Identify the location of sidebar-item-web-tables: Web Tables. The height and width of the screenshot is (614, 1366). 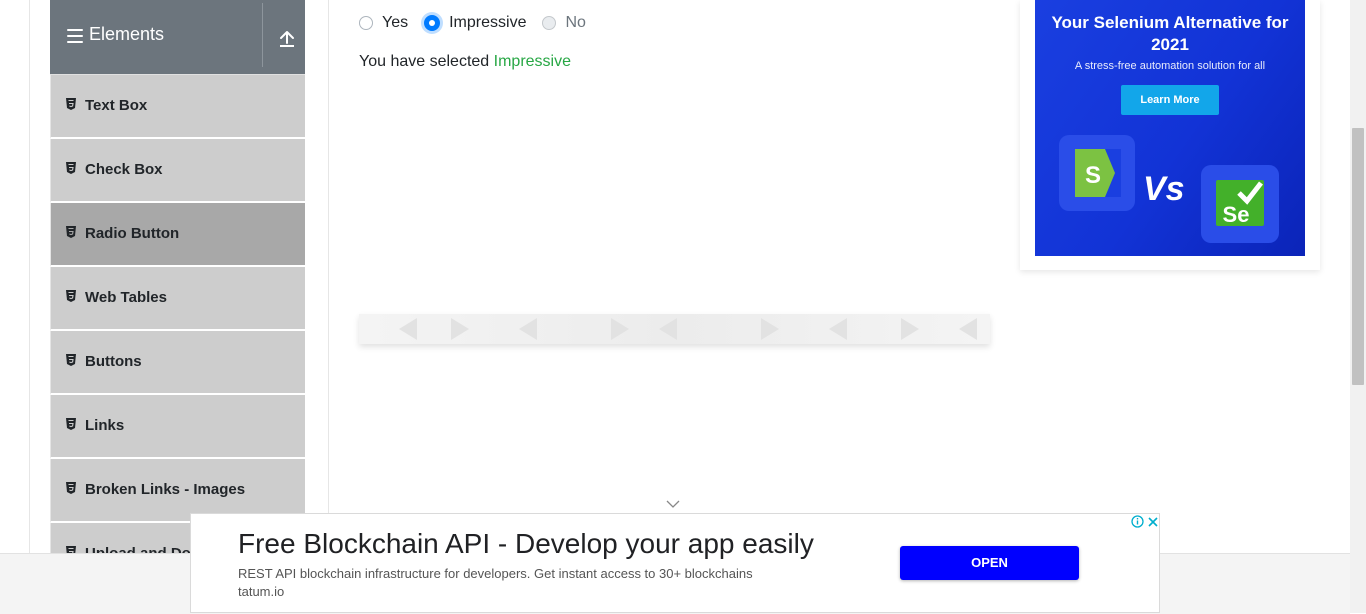
(177, 299).